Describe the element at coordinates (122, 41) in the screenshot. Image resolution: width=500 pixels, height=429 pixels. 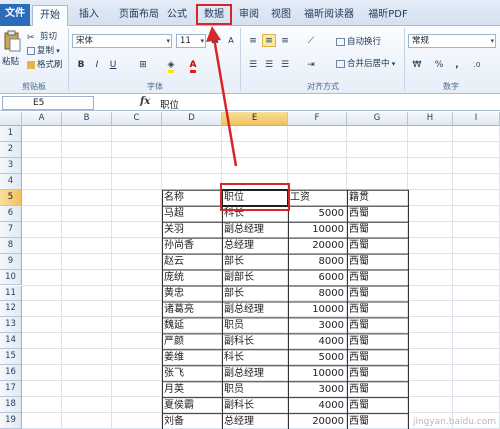
I see `font-name-select: 宋体 ▾` at that location.